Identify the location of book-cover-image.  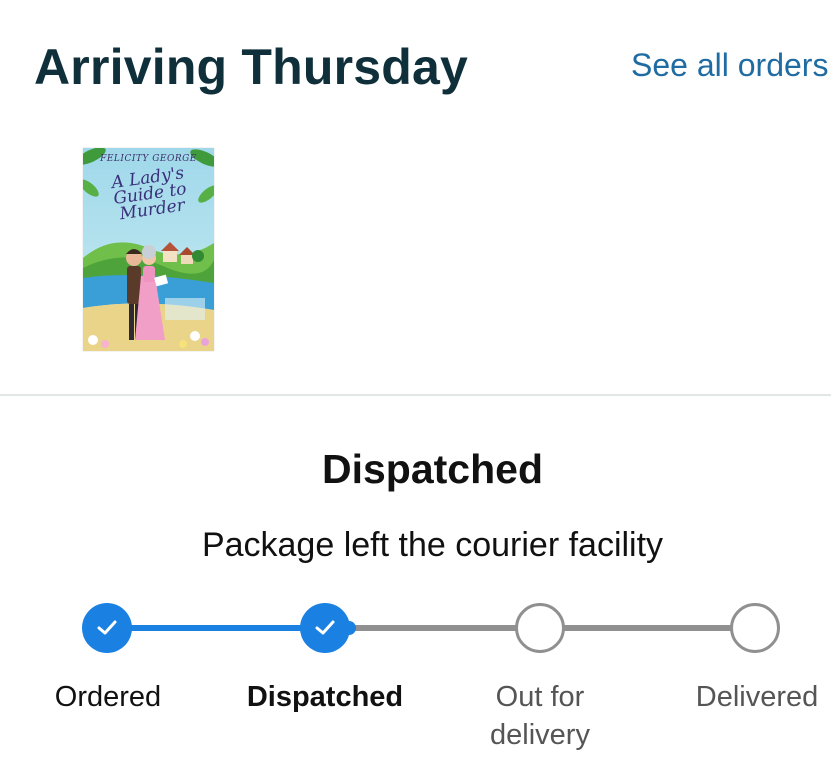
(148, 249).